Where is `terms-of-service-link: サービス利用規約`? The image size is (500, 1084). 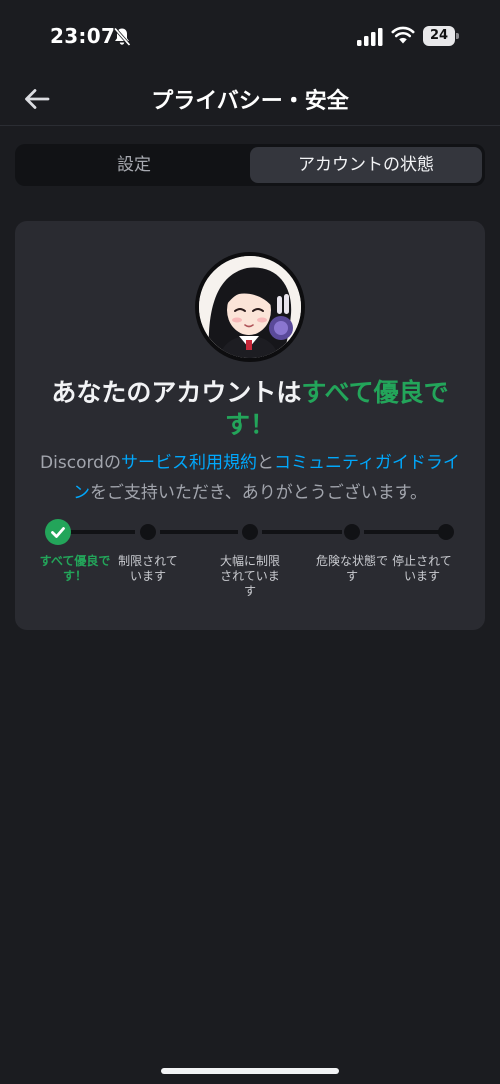
terms-of-service-link: サービス利用規約 is located at coordinates (189, 463).